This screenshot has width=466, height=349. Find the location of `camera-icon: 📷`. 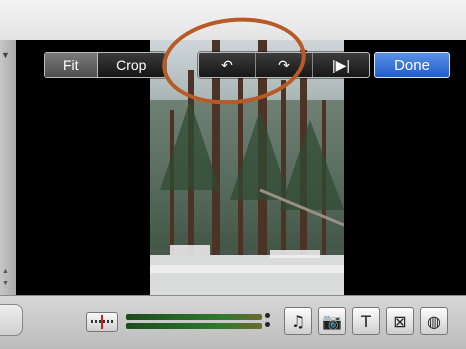

camera-icon: 📷 is located at coordinates (332, 321).